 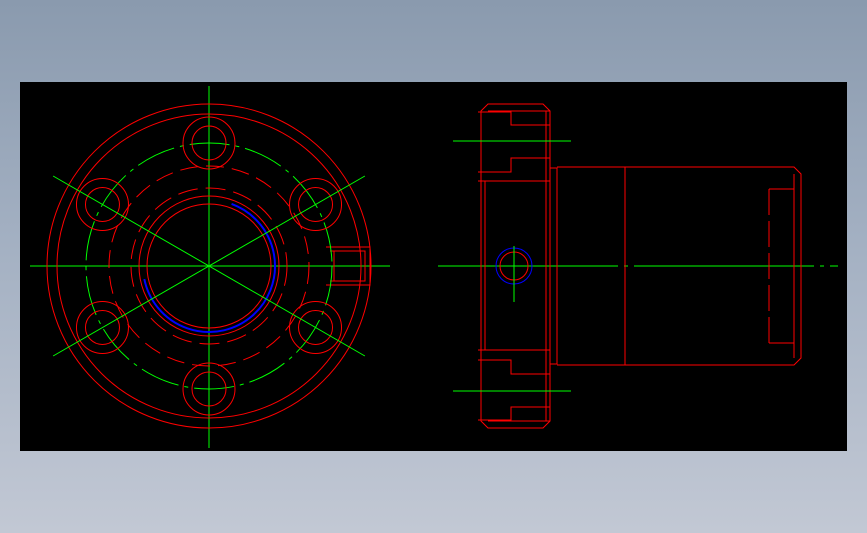 I want to click on top-counterbore-lower, so click(x=514, y=165).